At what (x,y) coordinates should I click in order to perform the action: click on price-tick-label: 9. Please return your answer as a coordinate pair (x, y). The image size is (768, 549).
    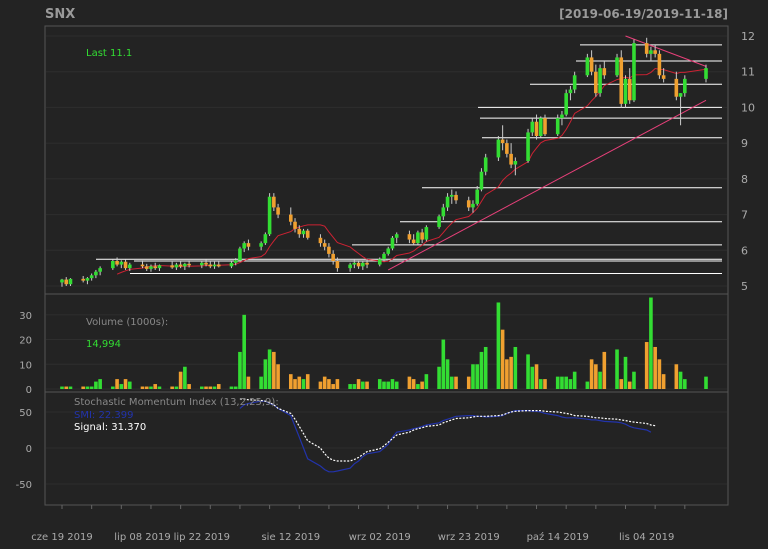
    Looking at the image, I should click on (744, 143).